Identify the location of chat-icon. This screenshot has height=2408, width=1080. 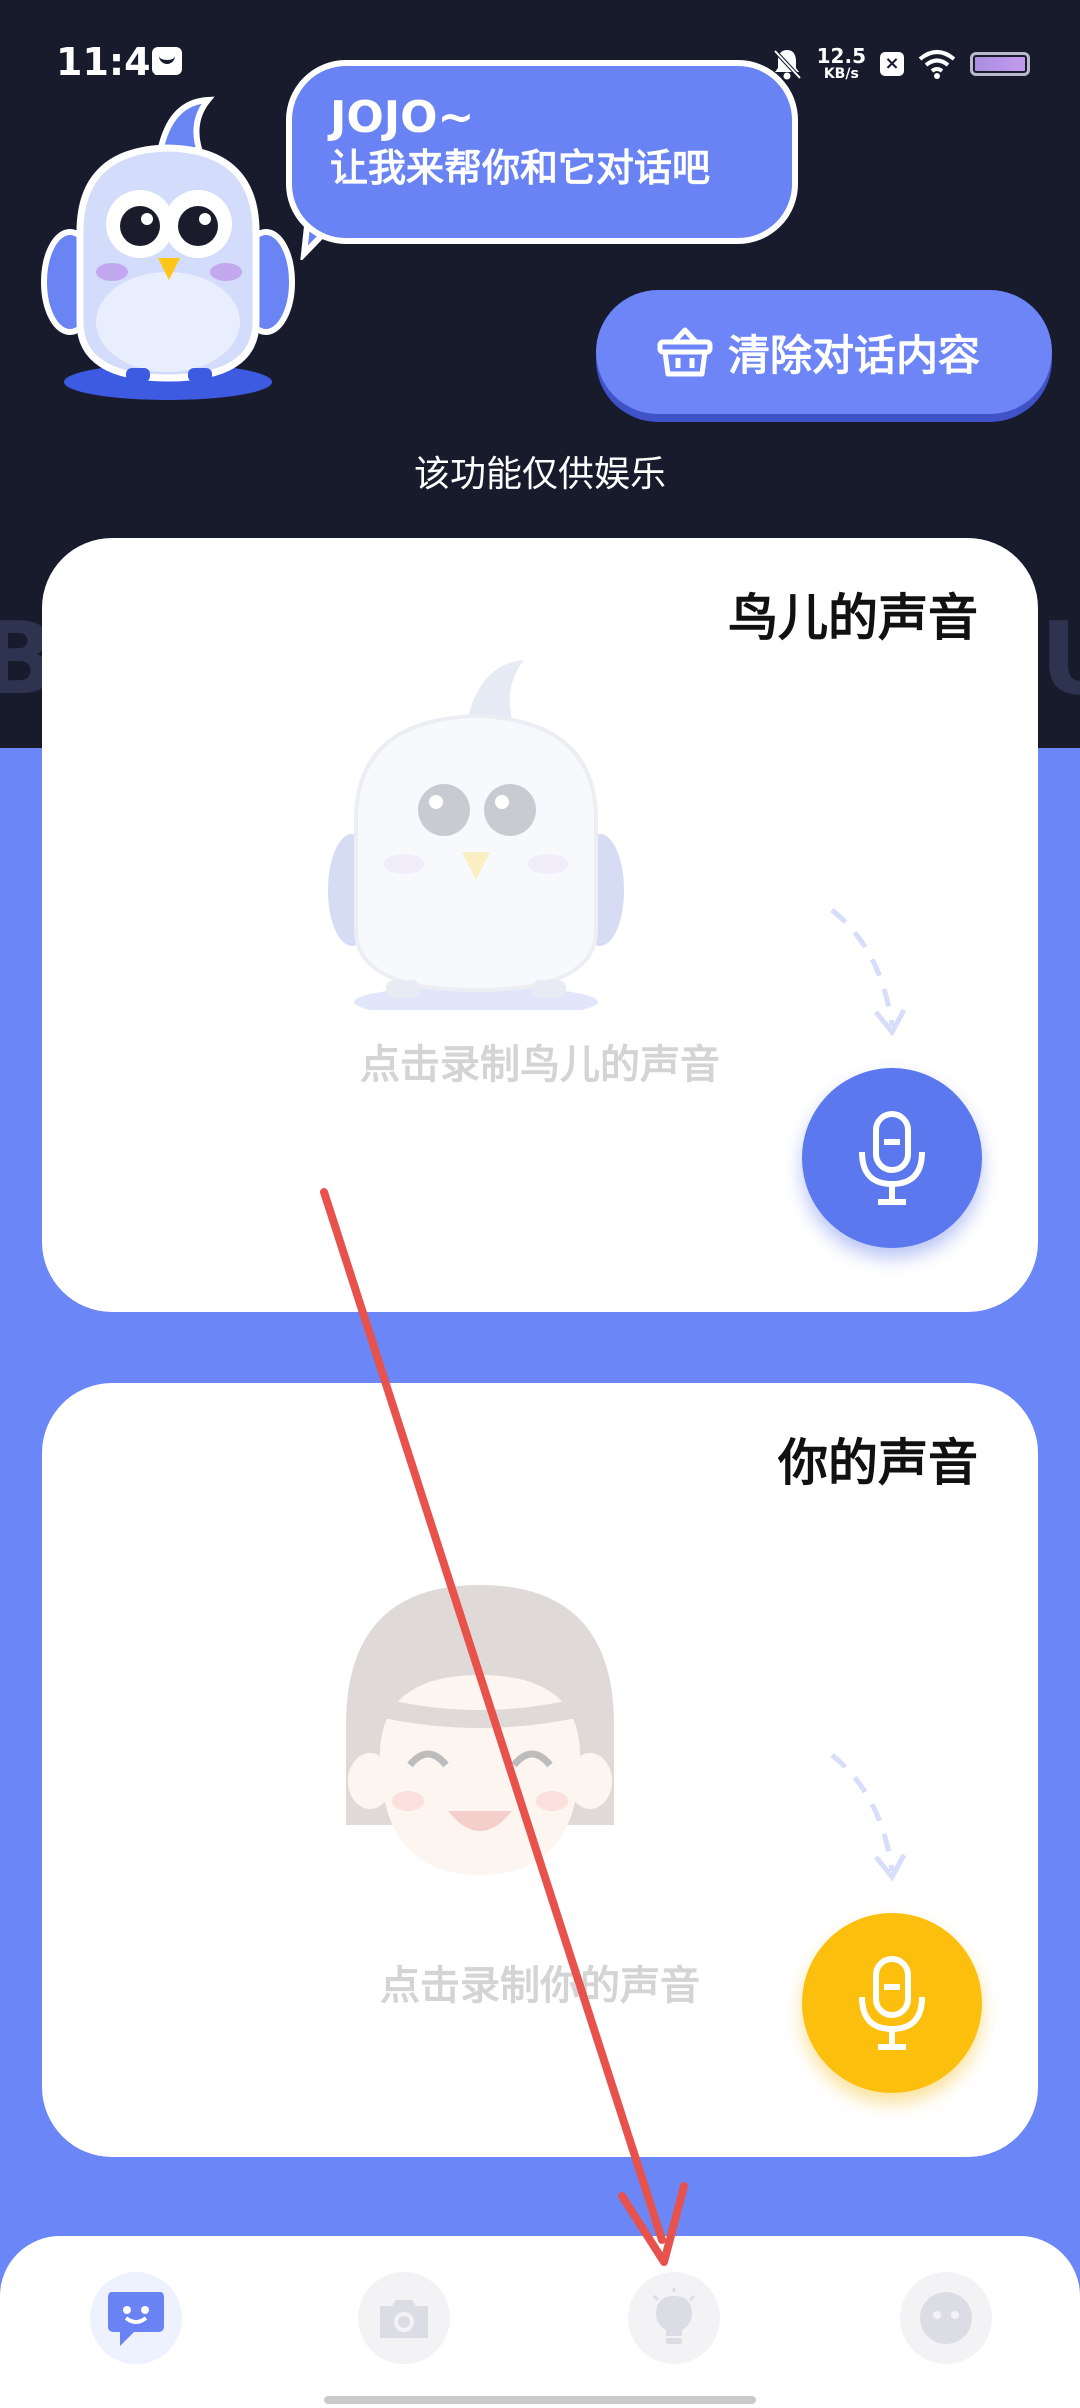
(136, 2319).